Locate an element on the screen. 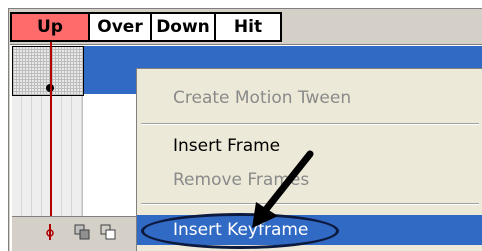  state-hit: Hit is located at coordinates (248, 27).